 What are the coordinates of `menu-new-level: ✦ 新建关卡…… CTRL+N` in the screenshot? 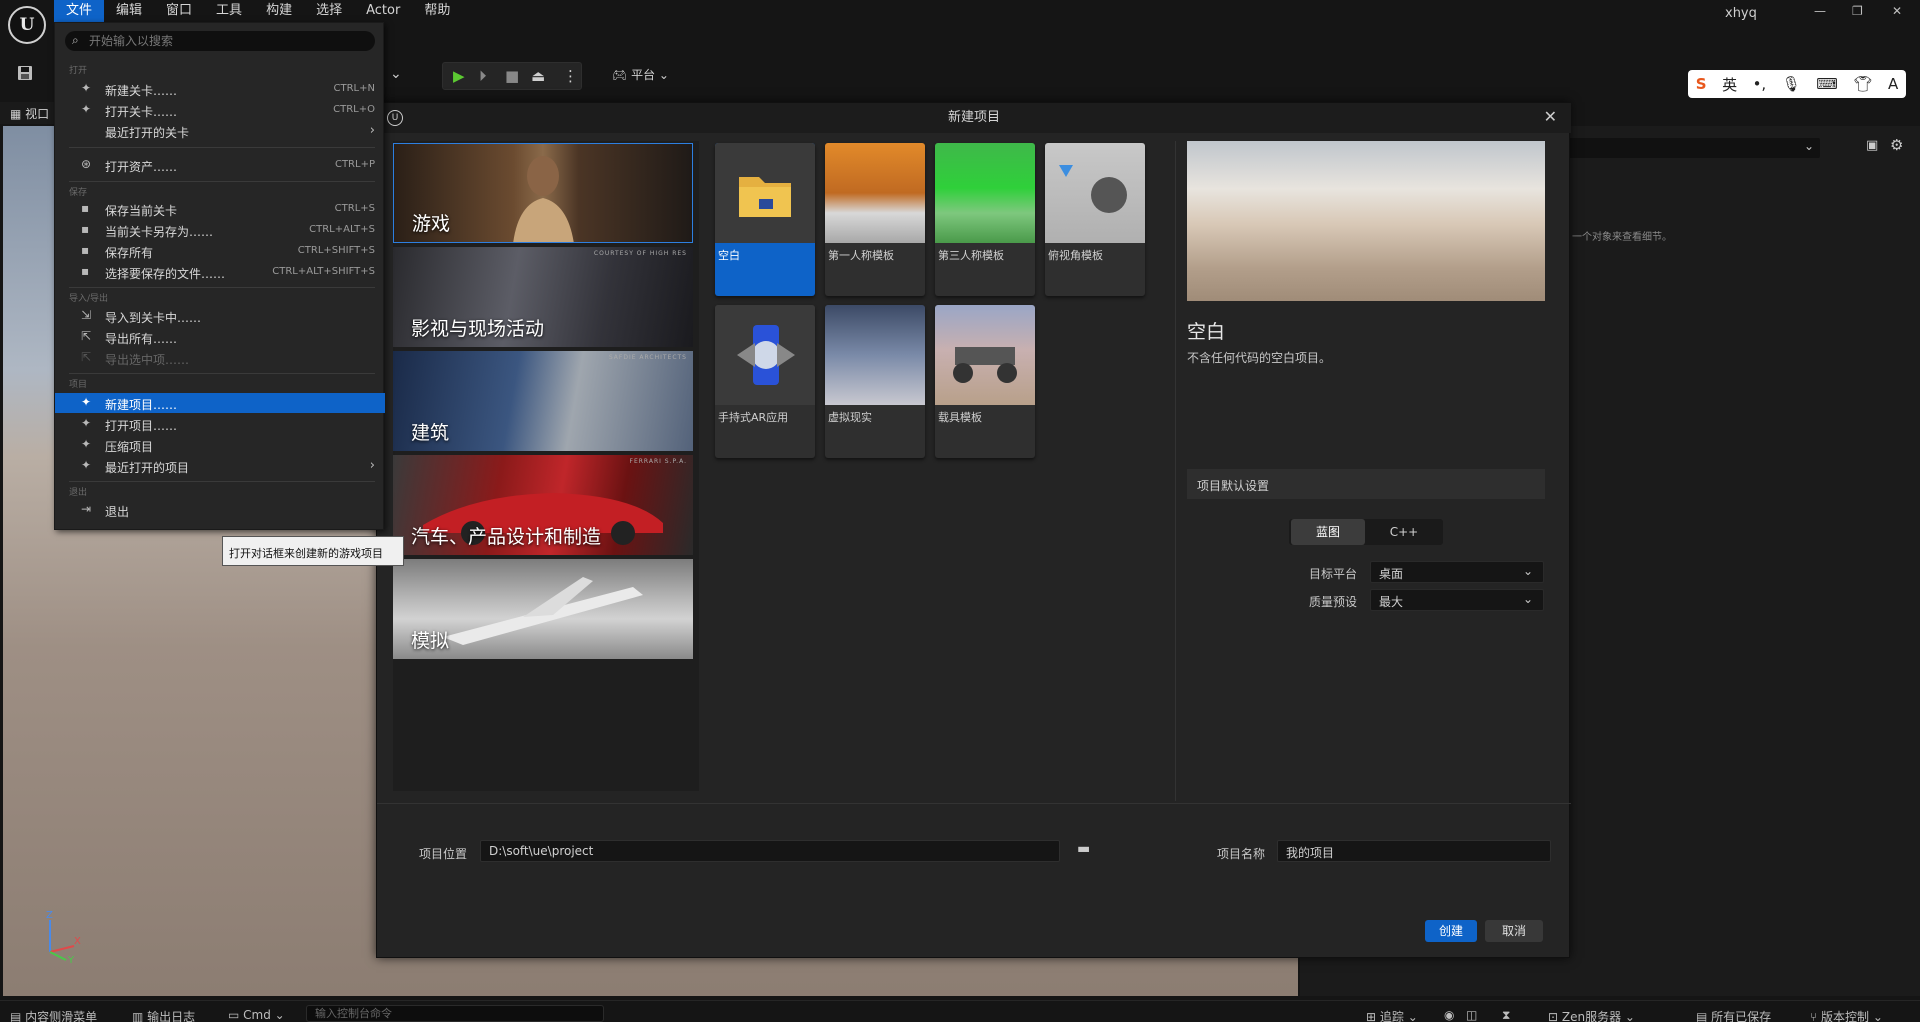 It's located at (220, 89).